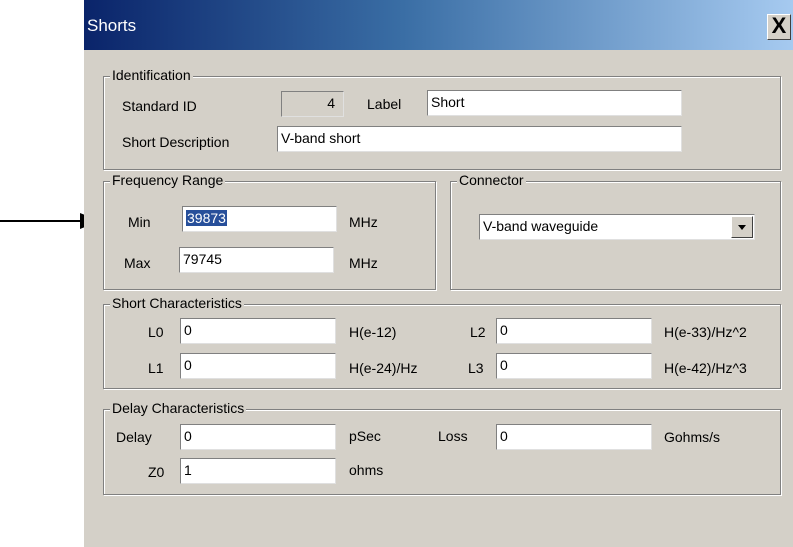  What do you see at coordinates (134, 437) in the screenshot?
I see `delay-label: Delay` at bounding box center [134, 437].